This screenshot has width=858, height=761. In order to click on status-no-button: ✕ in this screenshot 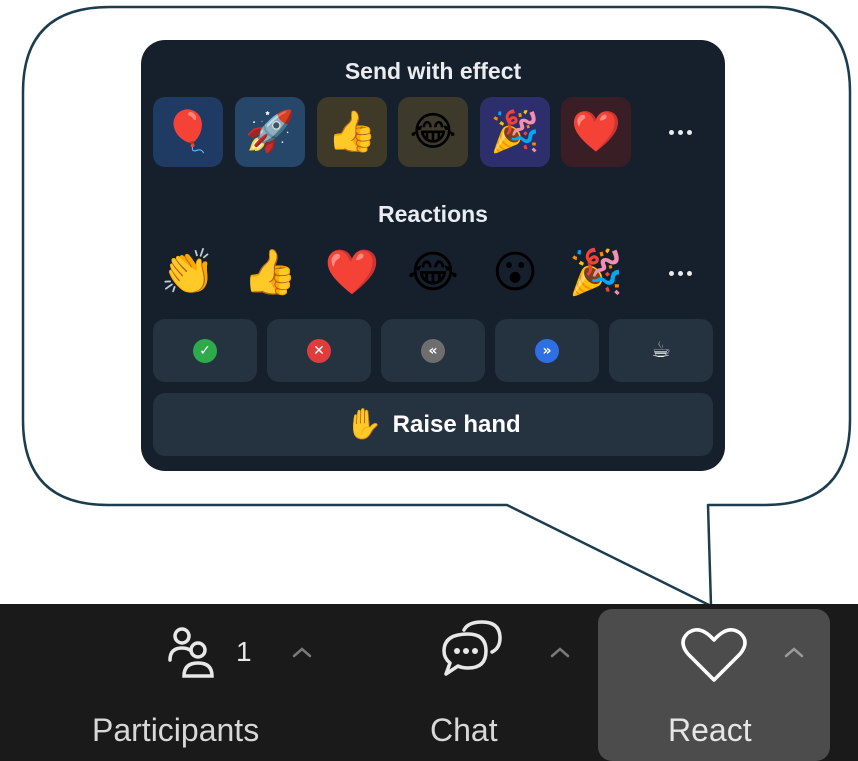, I will do `click(319, 350)`.